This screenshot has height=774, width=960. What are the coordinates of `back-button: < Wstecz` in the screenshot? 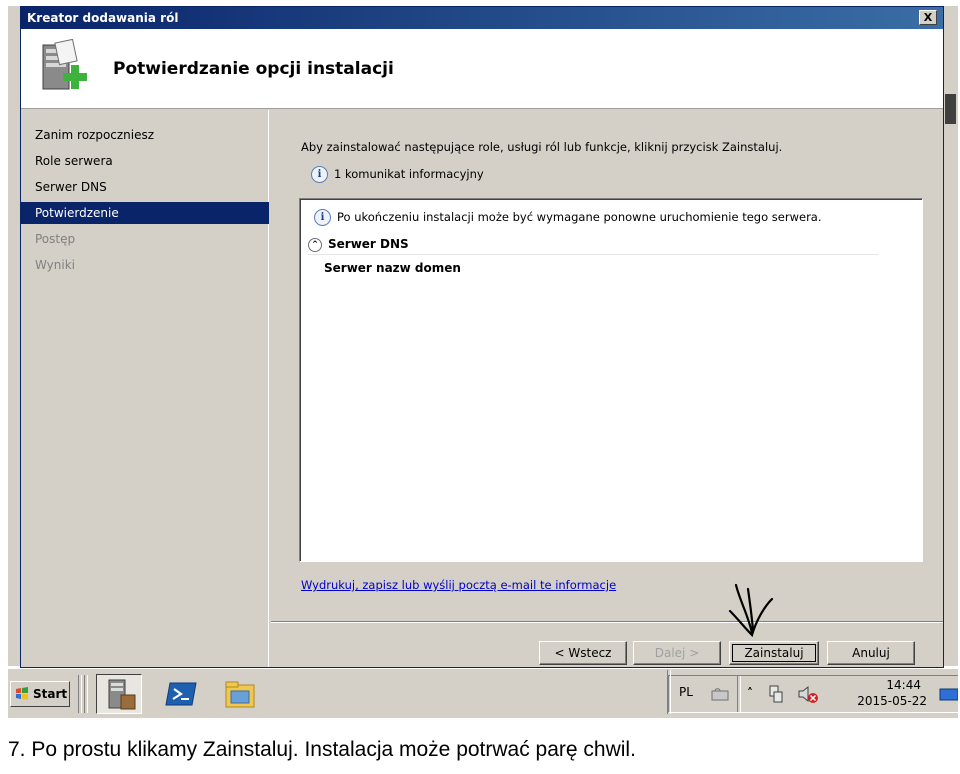 It's located at (583, 653).